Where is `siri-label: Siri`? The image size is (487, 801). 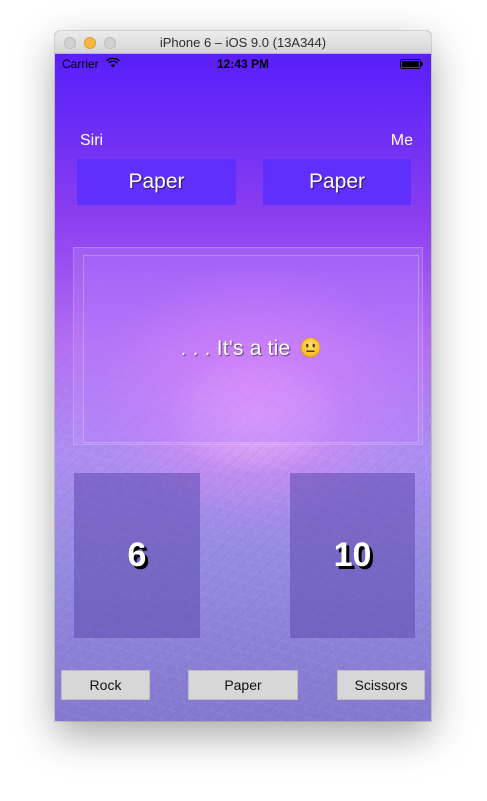
siri-label: Siri is located at coordinates (92, 140).